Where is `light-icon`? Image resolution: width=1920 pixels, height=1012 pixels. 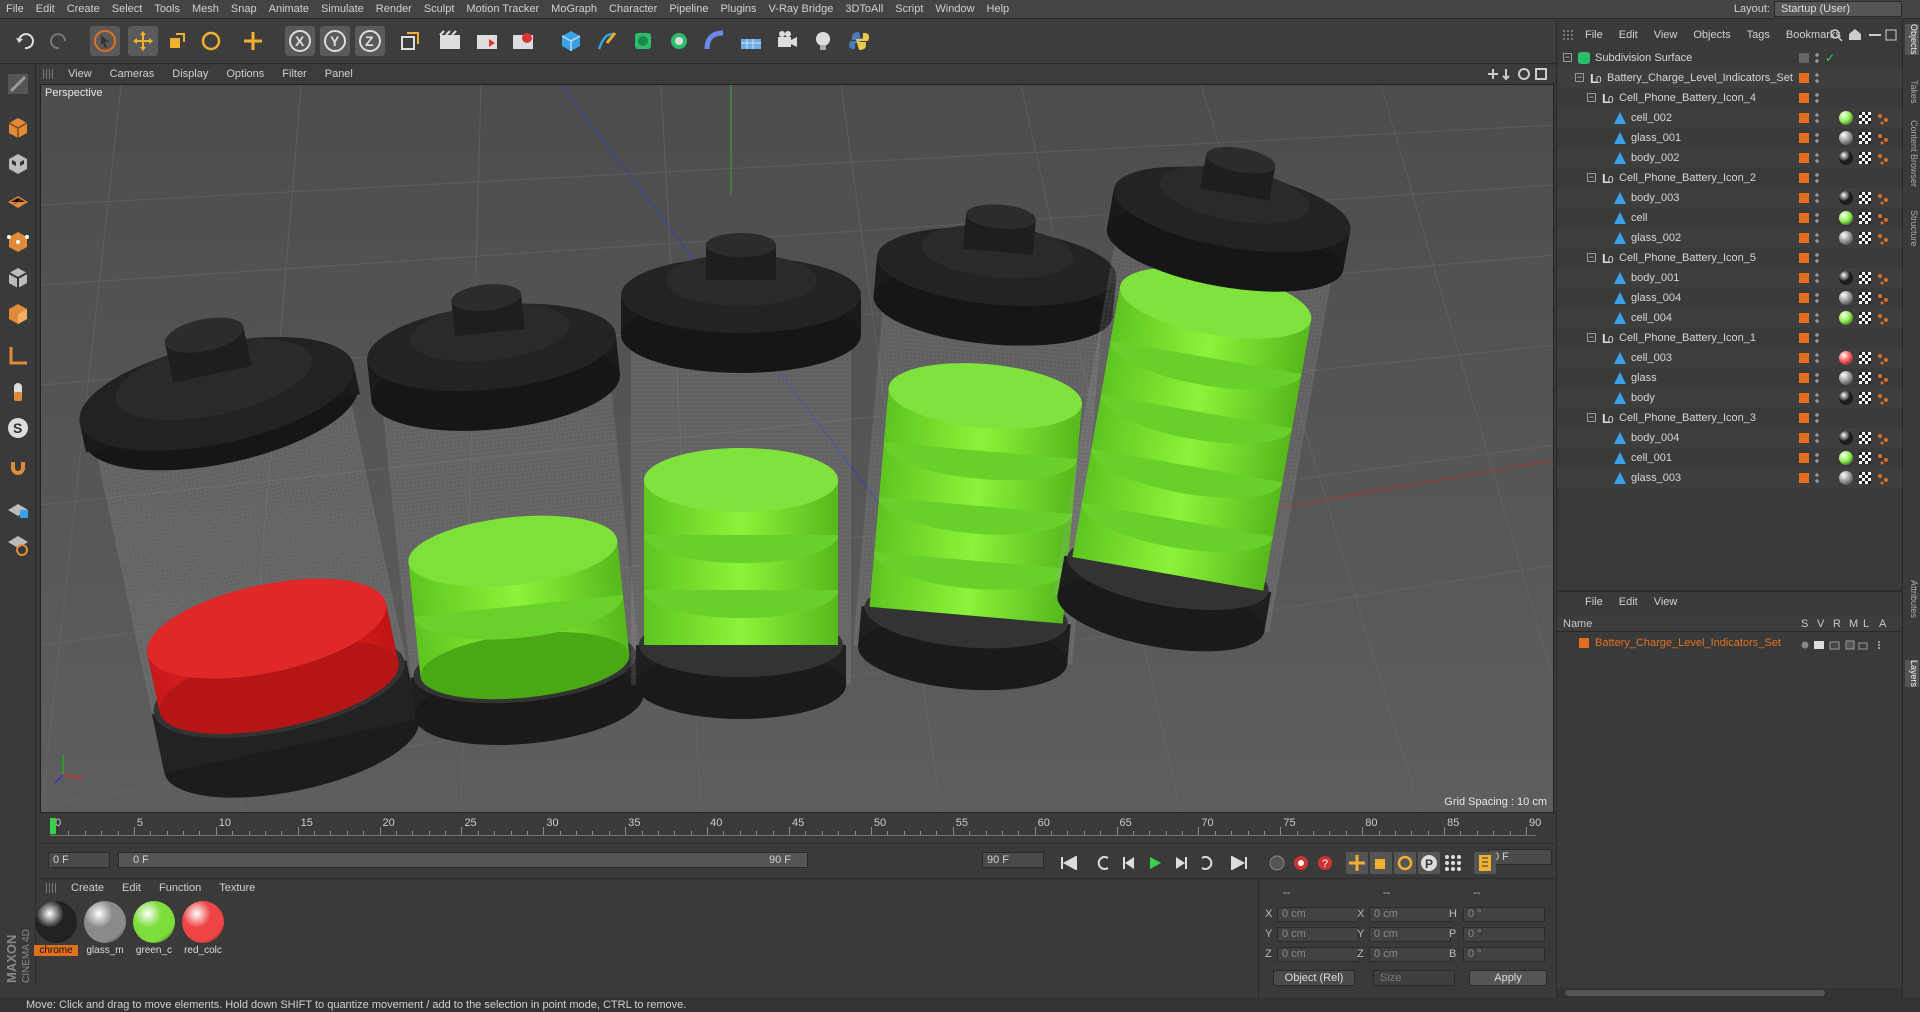 light-icon is located at coordinates (823, 41).